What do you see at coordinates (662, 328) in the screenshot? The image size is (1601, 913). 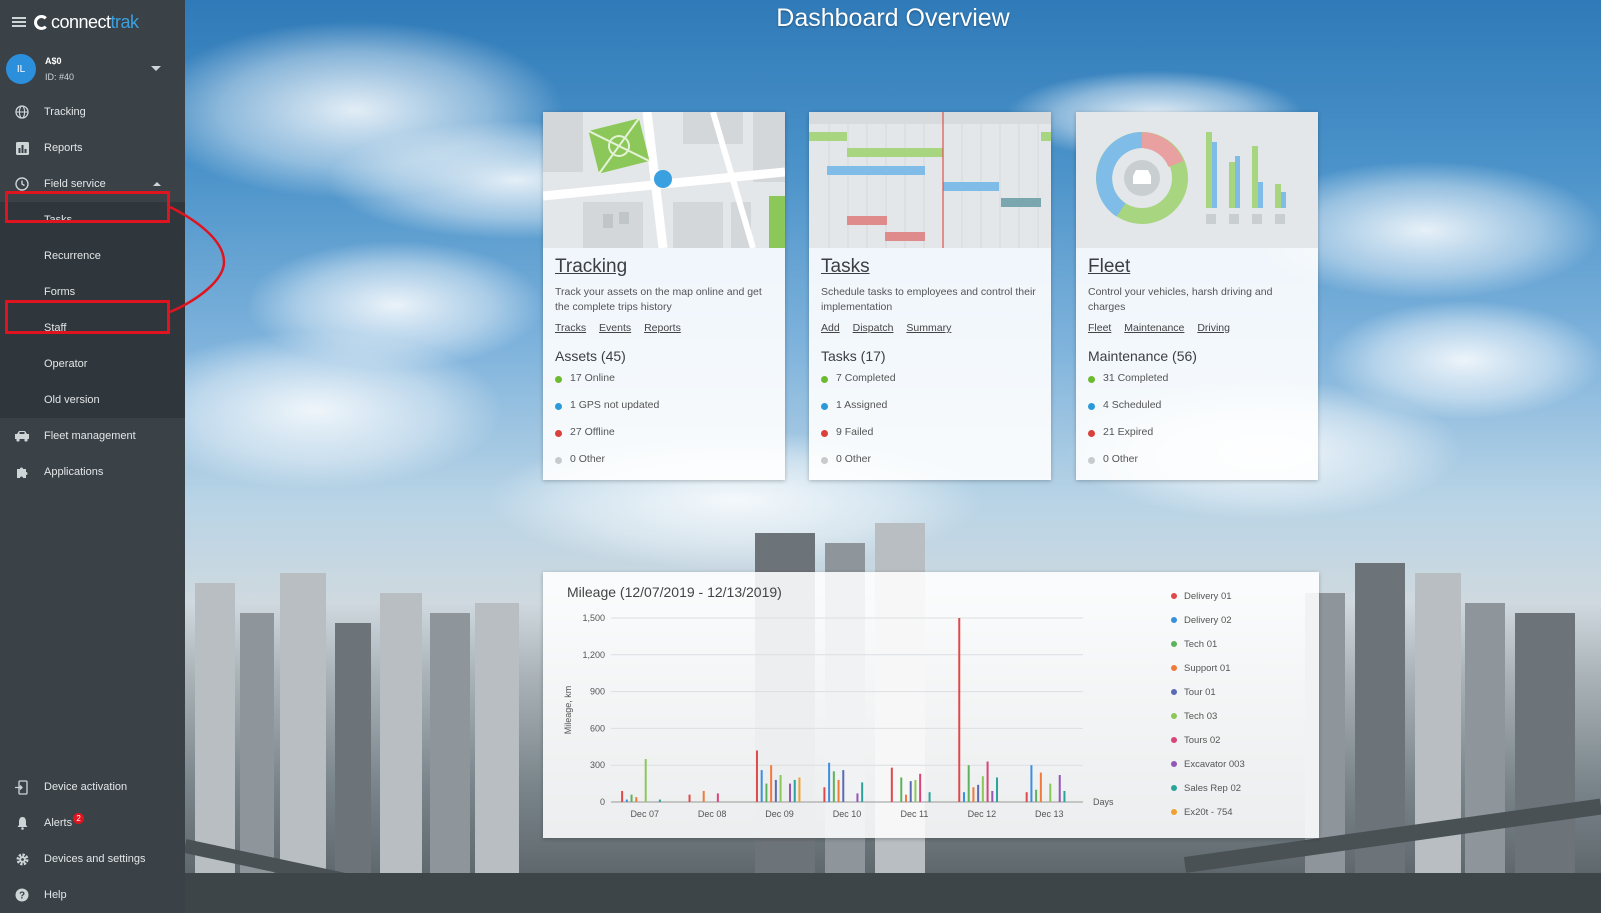 I see `link-reports: Reports` at bounding box center [662, 328].